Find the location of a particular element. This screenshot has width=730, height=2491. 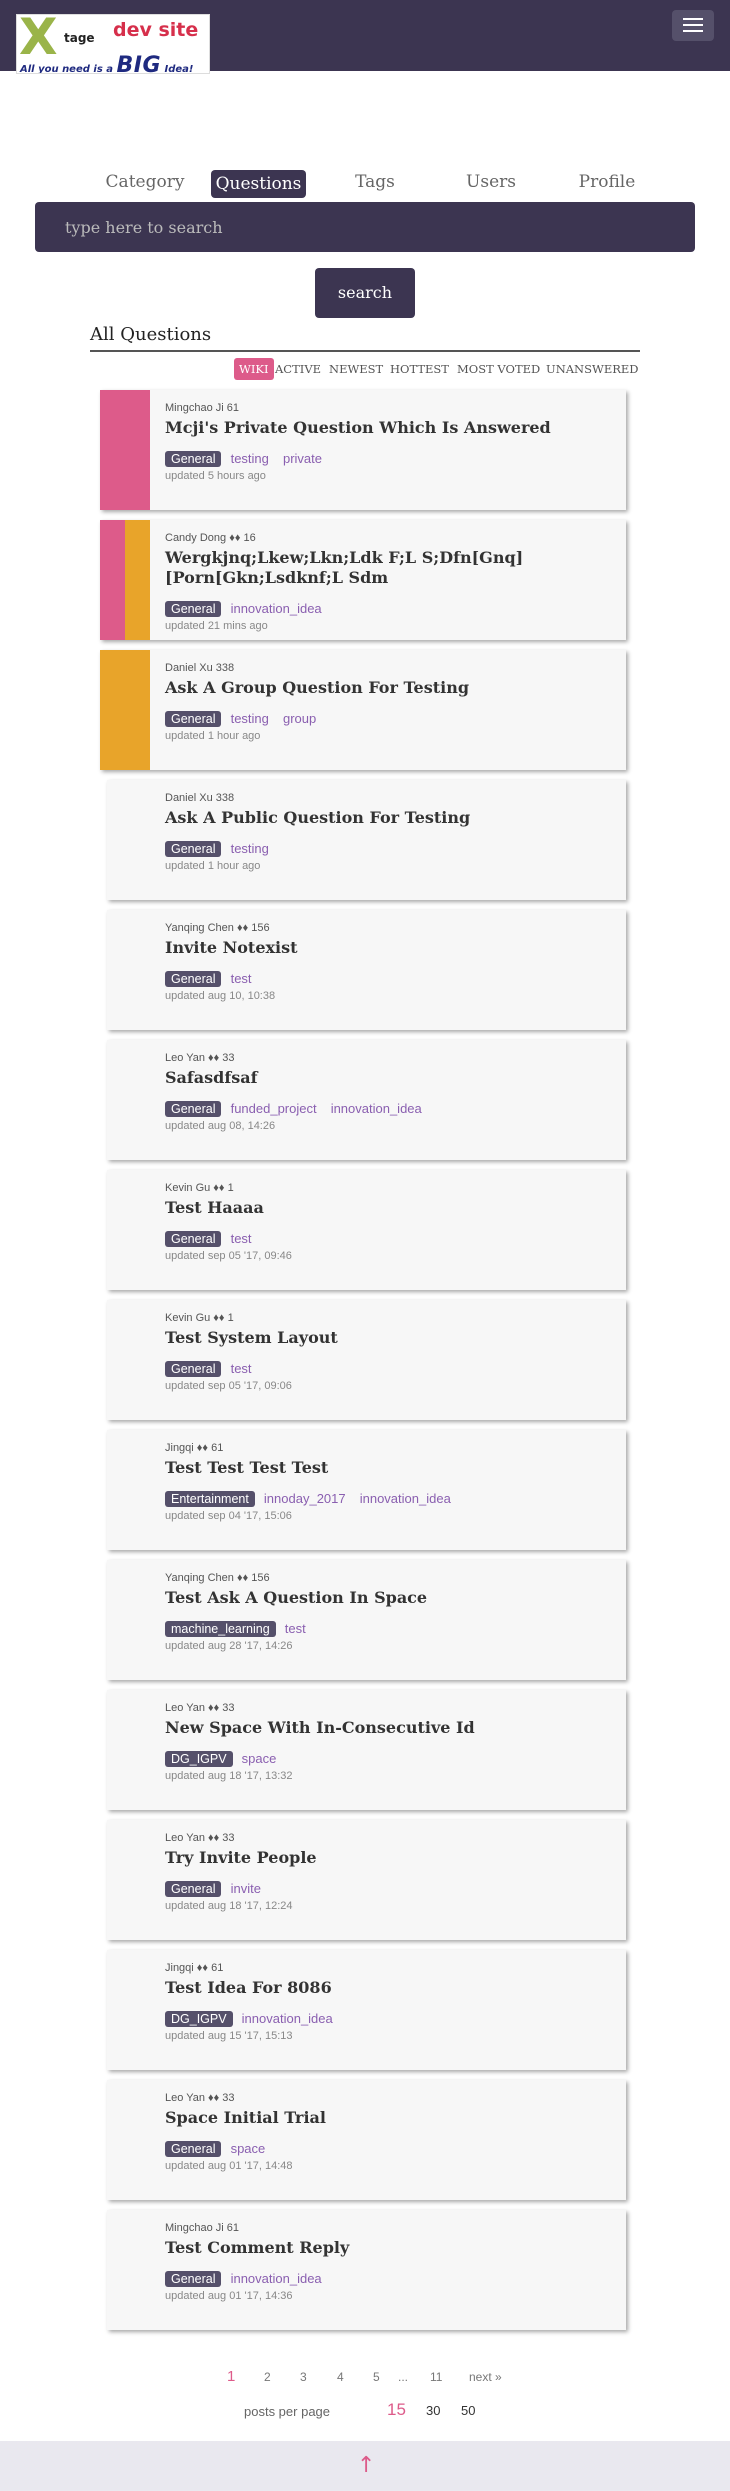

question-title: Try Invite People is located at coordinates (390, 1858).